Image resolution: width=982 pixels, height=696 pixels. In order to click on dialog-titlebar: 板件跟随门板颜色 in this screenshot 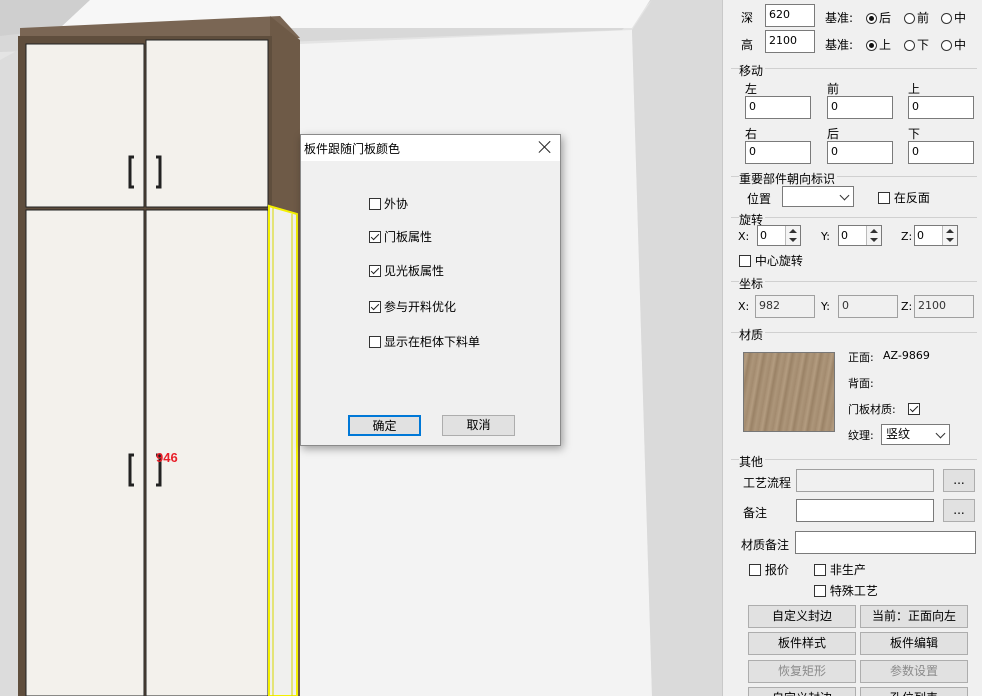, I will do `click(430, 148)`.